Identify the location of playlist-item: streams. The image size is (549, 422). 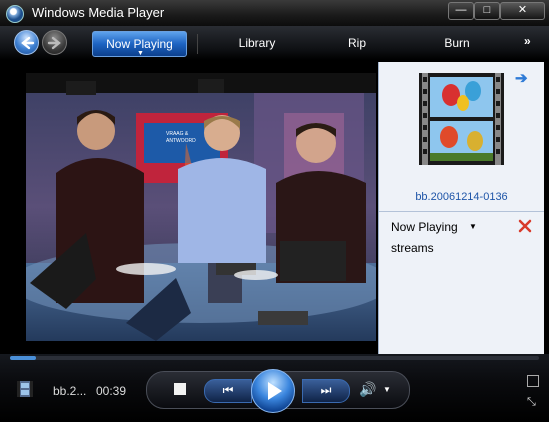
(412, 248).